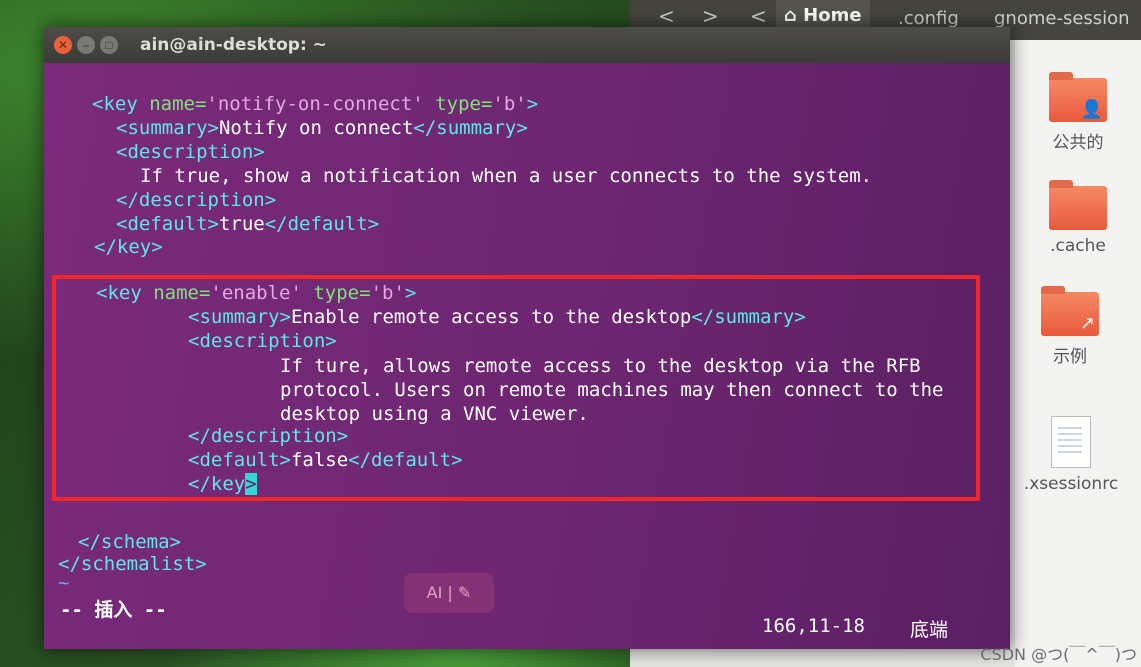 The height and width of the screenshot is (667, 1141). What do you see at coordinates (1078, 97) in the screenshot?
I see `folder-public-icon: 👤` at bounding box center [1078, 97].